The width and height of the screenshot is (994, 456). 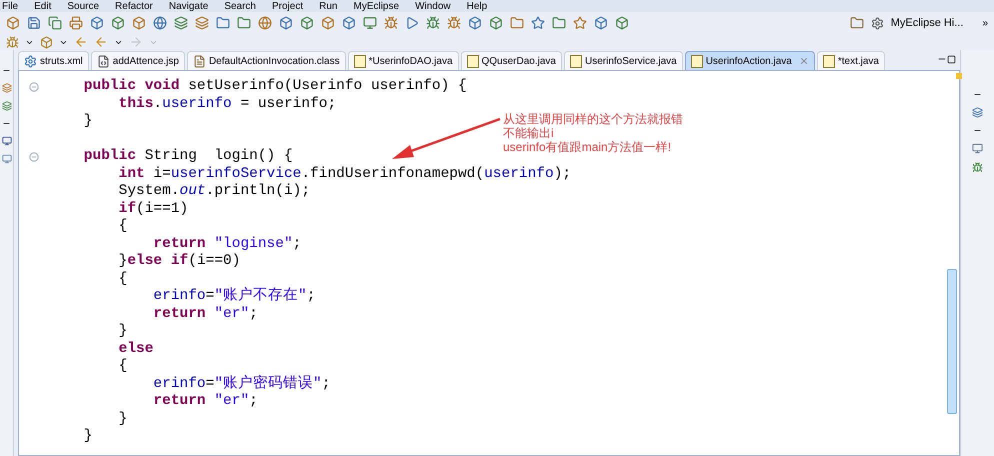 What do you see at coordinates (749, 60) in the screenshot?
I see `editor-tab: UserinfoAction.java` at bounding box center [749, 60].